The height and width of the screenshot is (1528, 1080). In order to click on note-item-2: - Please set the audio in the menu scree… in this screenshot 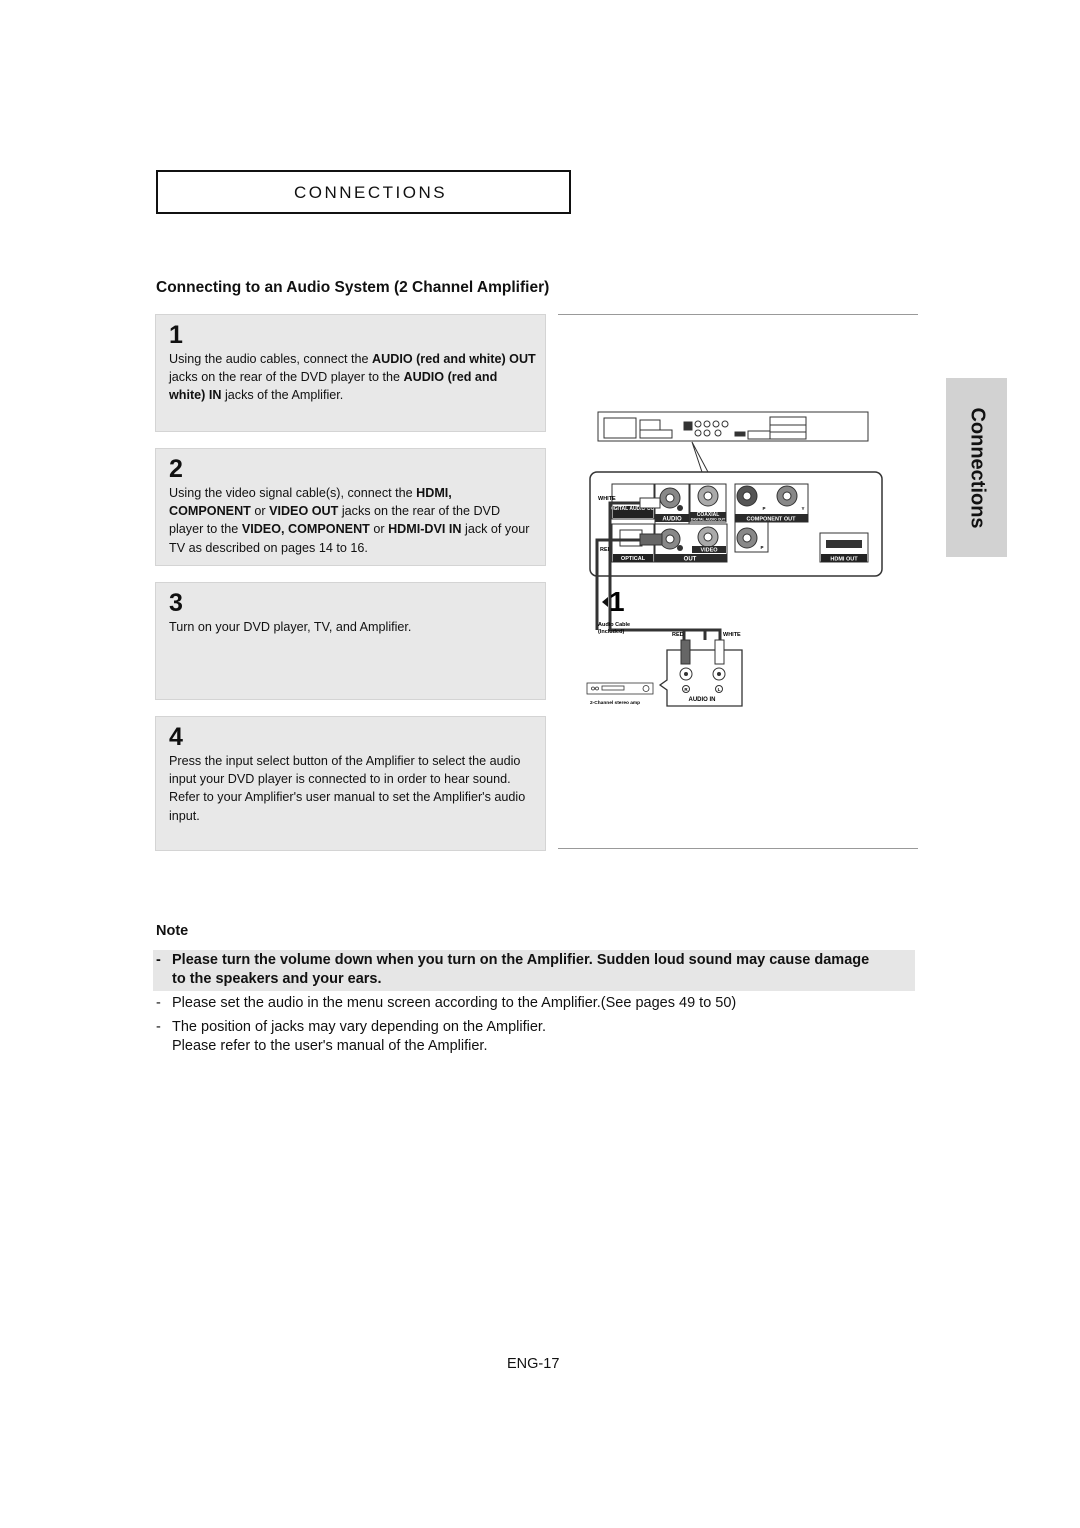, I will do `click(526, 1003)`.